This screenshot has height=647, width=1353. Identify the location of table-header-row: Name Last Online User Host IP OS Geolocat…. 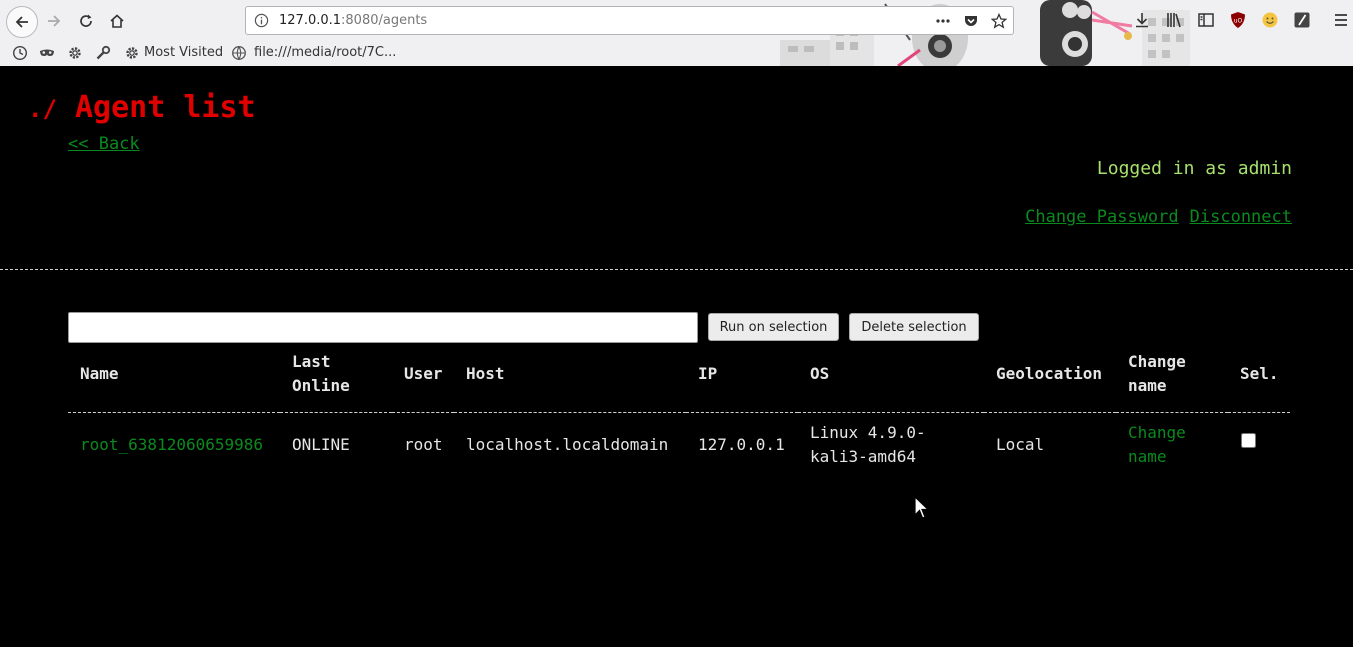
(679, 379).